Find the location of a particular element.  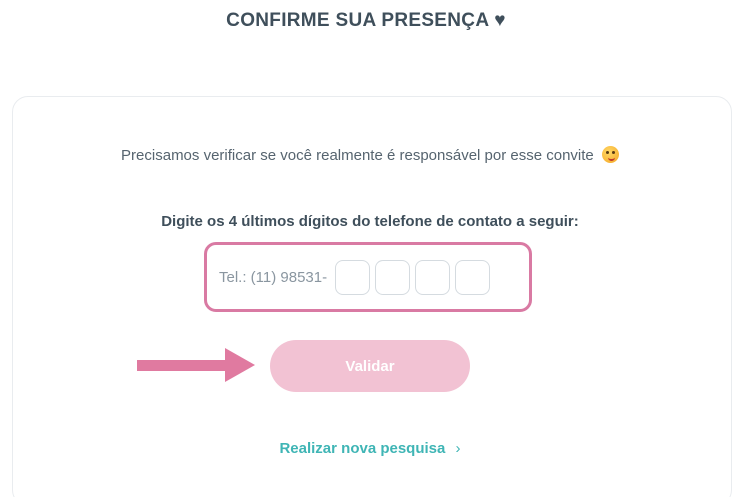

chevron-right-icon: › is located at coordinates (458, 448).